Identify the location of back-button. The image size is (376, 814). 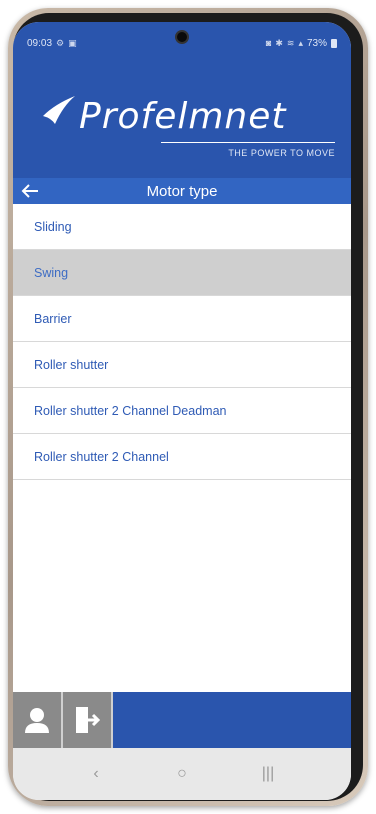
(30, 191).